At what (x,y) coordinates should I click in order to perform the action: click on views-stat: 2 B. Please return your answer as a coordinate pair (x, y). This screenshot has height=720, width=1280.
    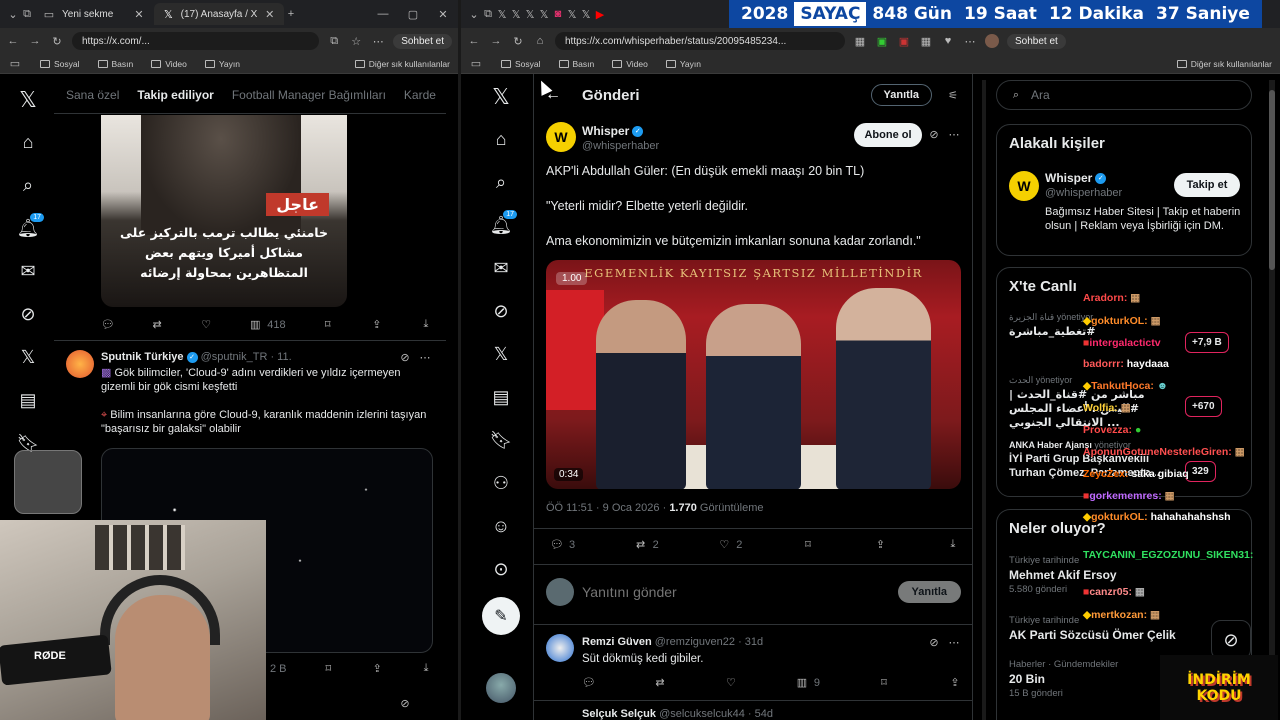
    Looking at the image, I should click on (278, 668).